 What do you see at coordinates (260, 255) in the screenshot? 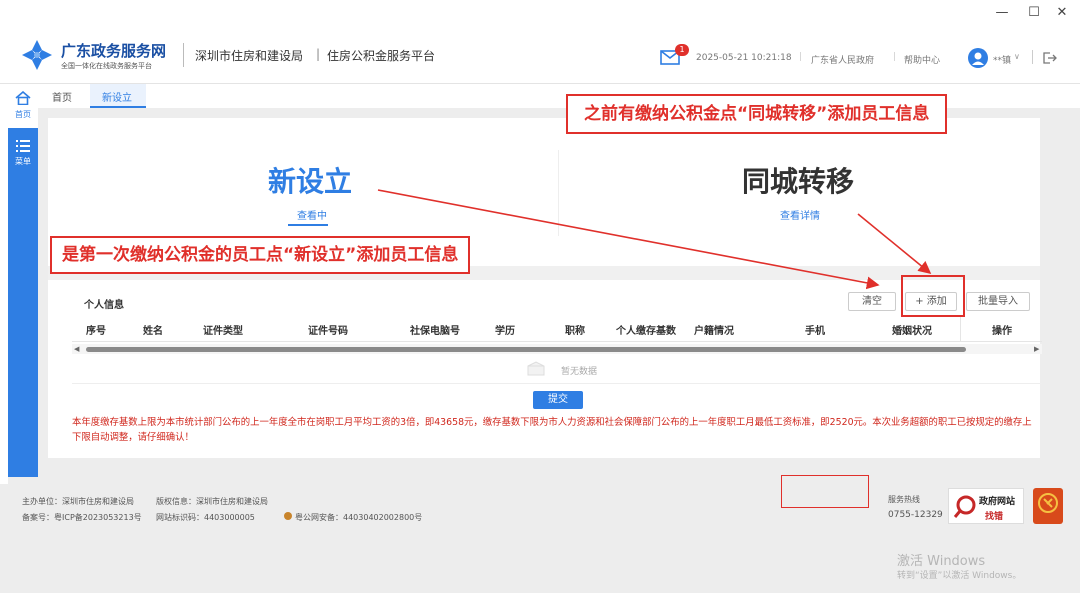
I see `annotation-new: 是第一次缴纳公积金的员工点“新设立”添加员工信息` at bounding box center [260, 255].